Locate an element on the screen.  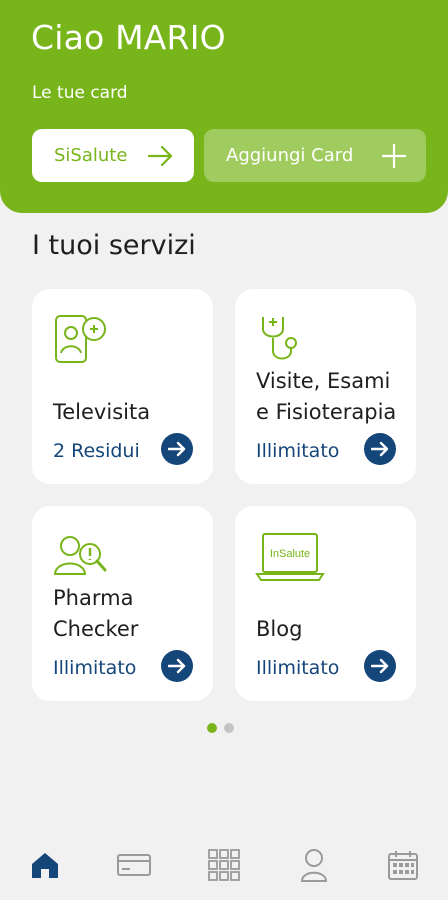
services-title: I tuoi servizi is located at coordinates (114, 245).